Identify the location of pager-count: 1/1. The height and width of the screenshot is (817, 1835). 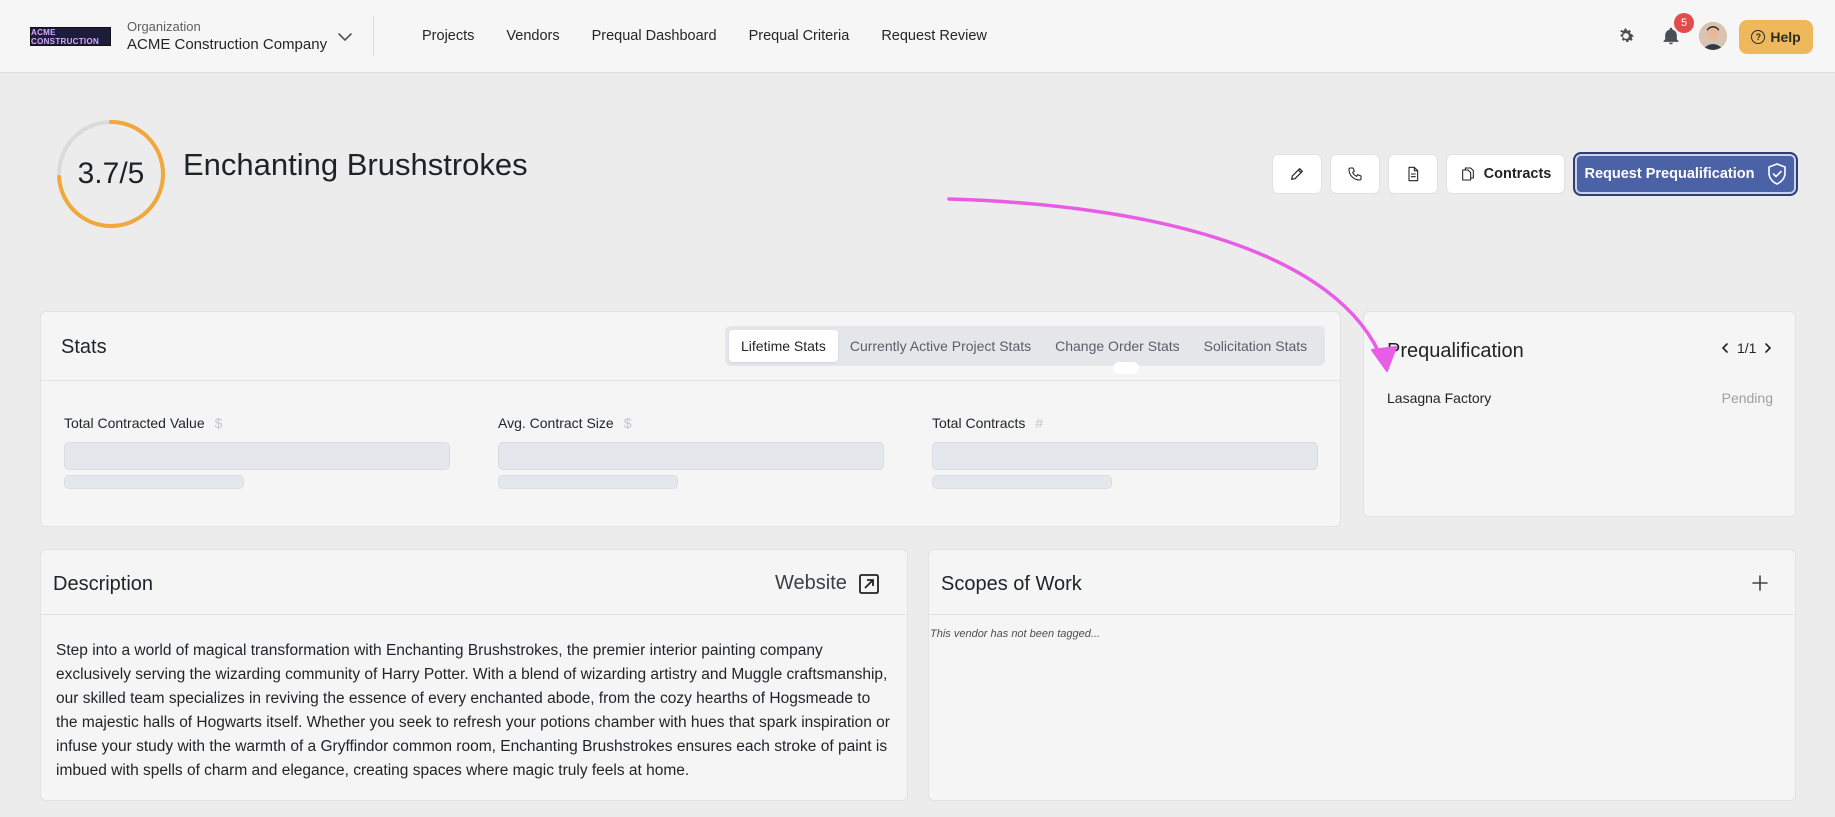
(1747, 348).